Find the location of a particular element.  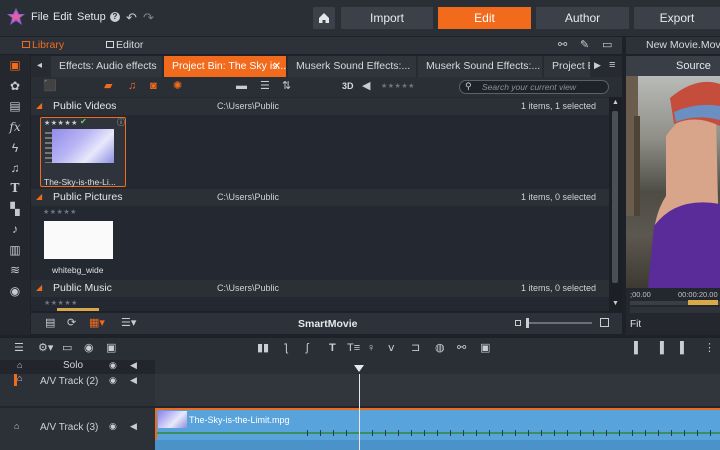

effects-icon: fx is located at coordinates (15, 127).